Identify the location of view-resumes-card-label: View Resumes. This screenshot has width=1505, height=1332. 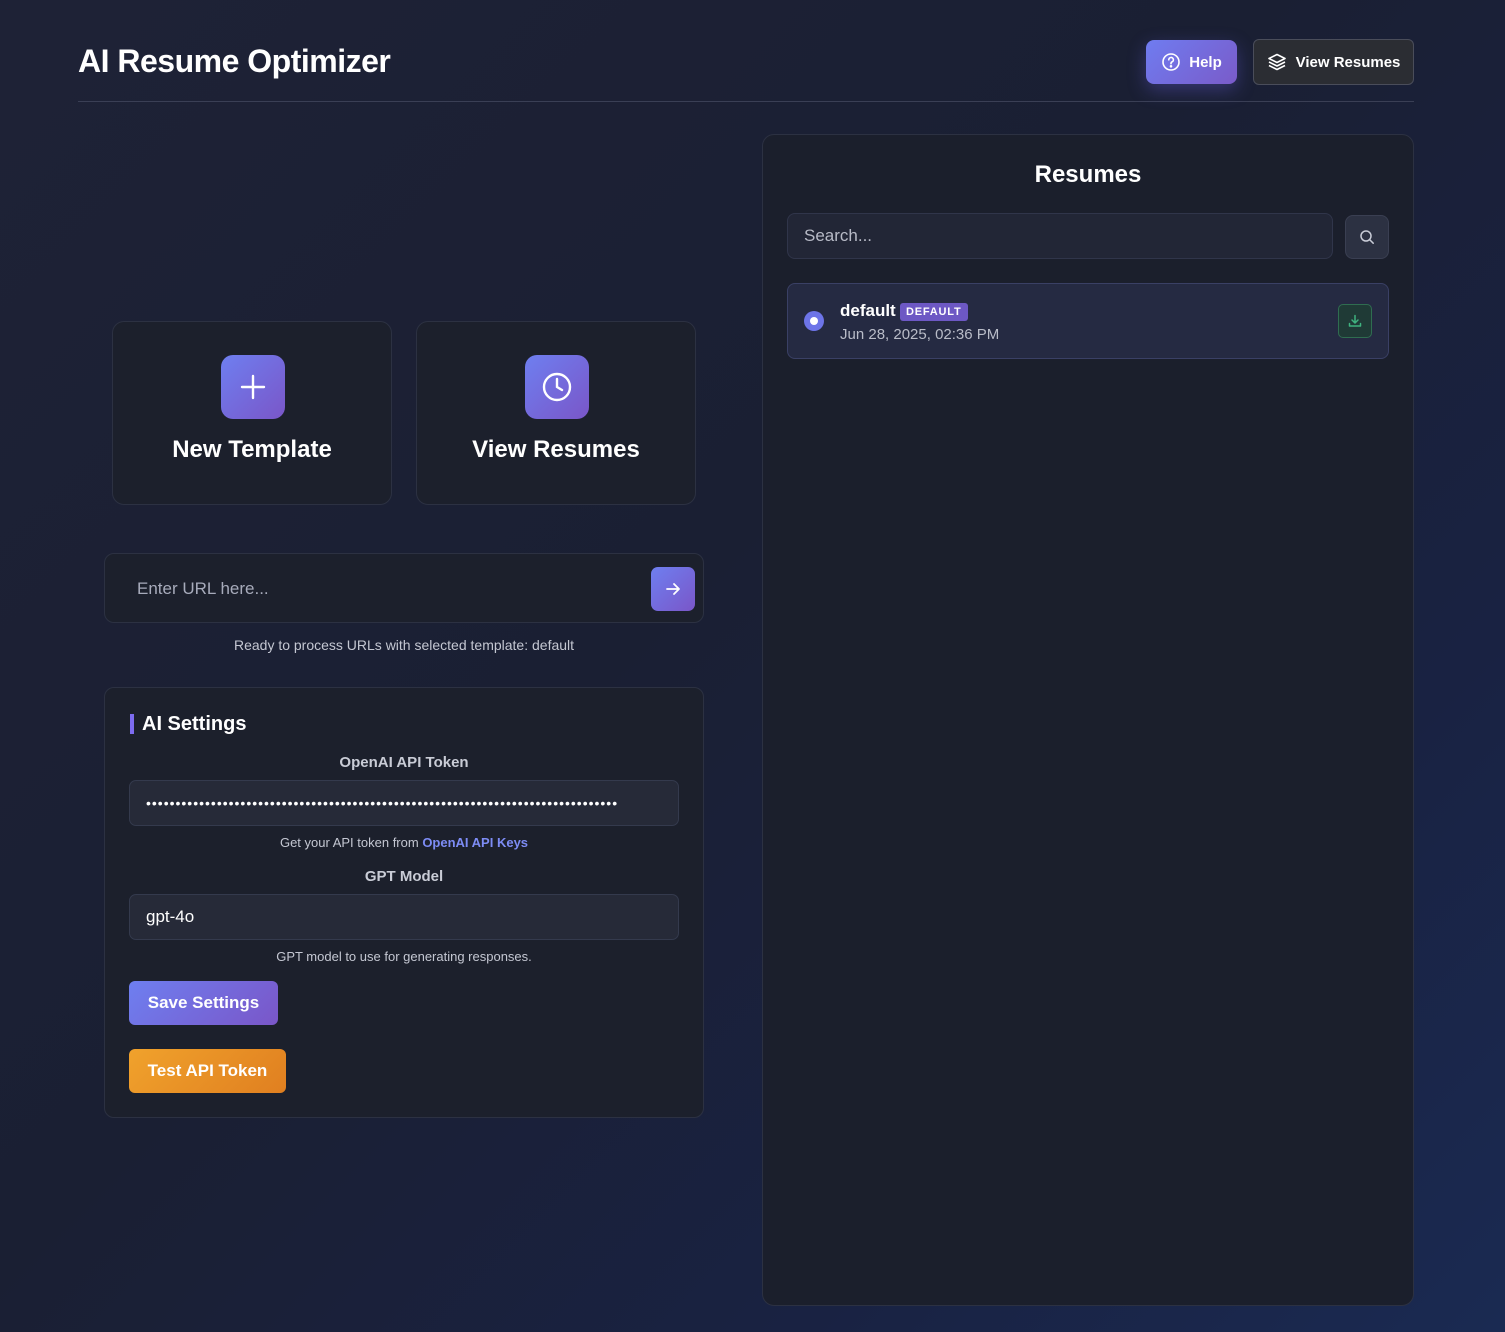
(556, 449).